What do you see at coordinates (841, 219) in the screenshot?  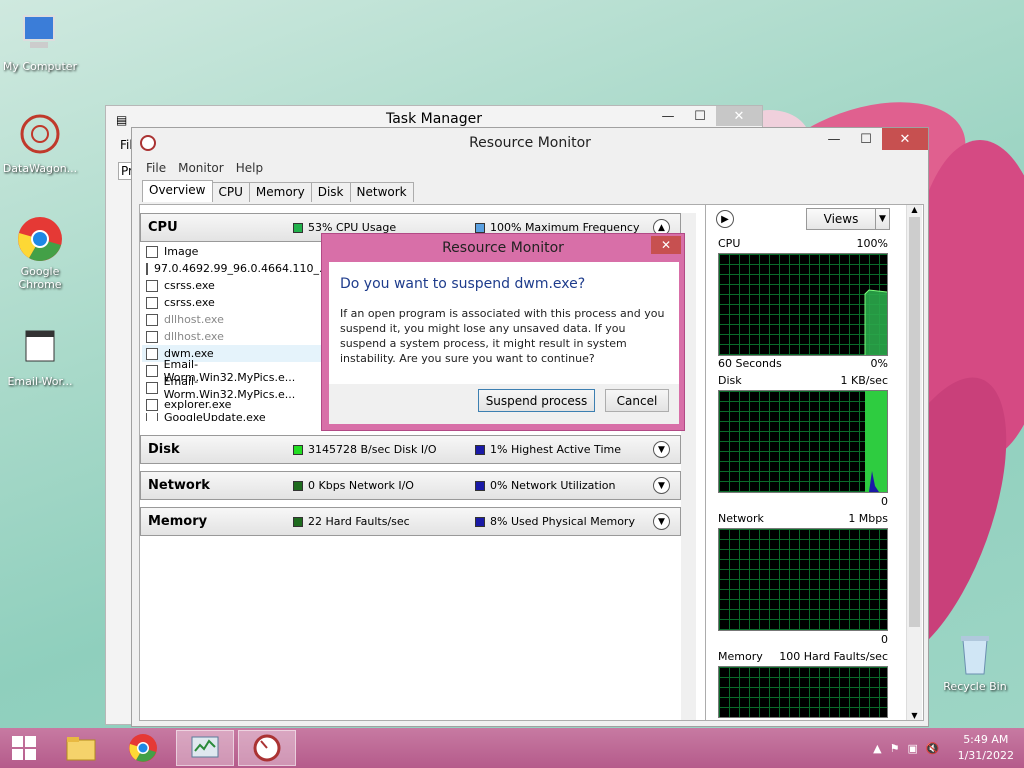 I see `views-label: Views` at bounding box center [841, 219].